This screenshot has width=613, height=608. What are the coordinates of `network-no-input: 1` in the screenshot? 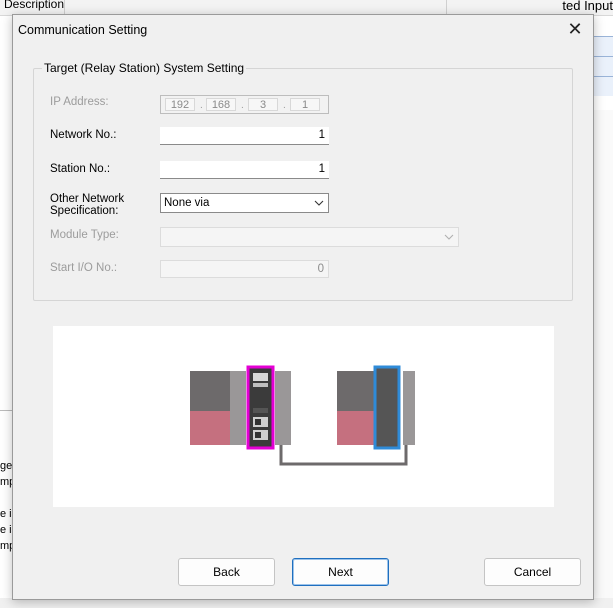 It's located at (244, 136).